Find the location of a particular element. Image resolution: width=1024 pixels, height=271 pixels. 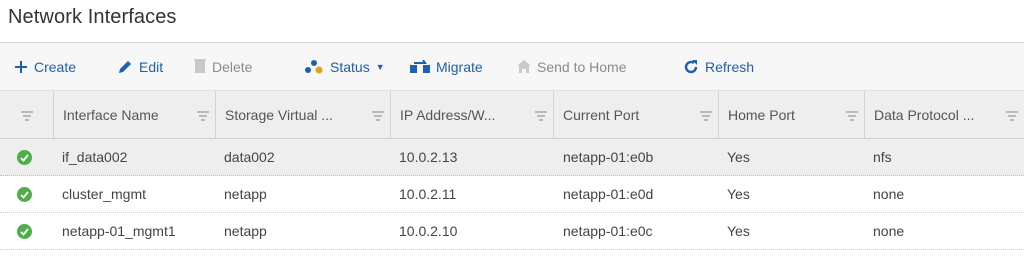

cell-data-protocol: nfs is located at coordinates (882, 157).